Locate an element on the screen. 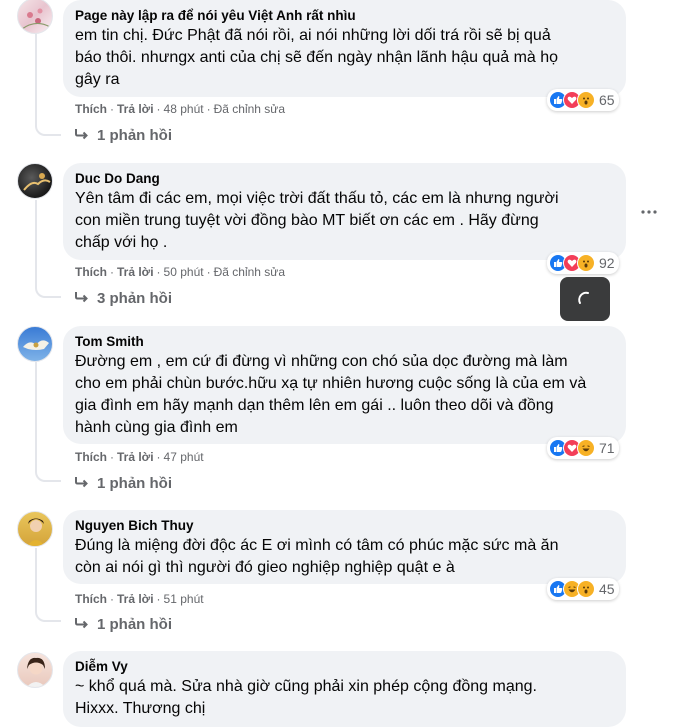 This screenshot has height=727, width=679. reactions-summary: 92 is located at coordinates (583, 263).